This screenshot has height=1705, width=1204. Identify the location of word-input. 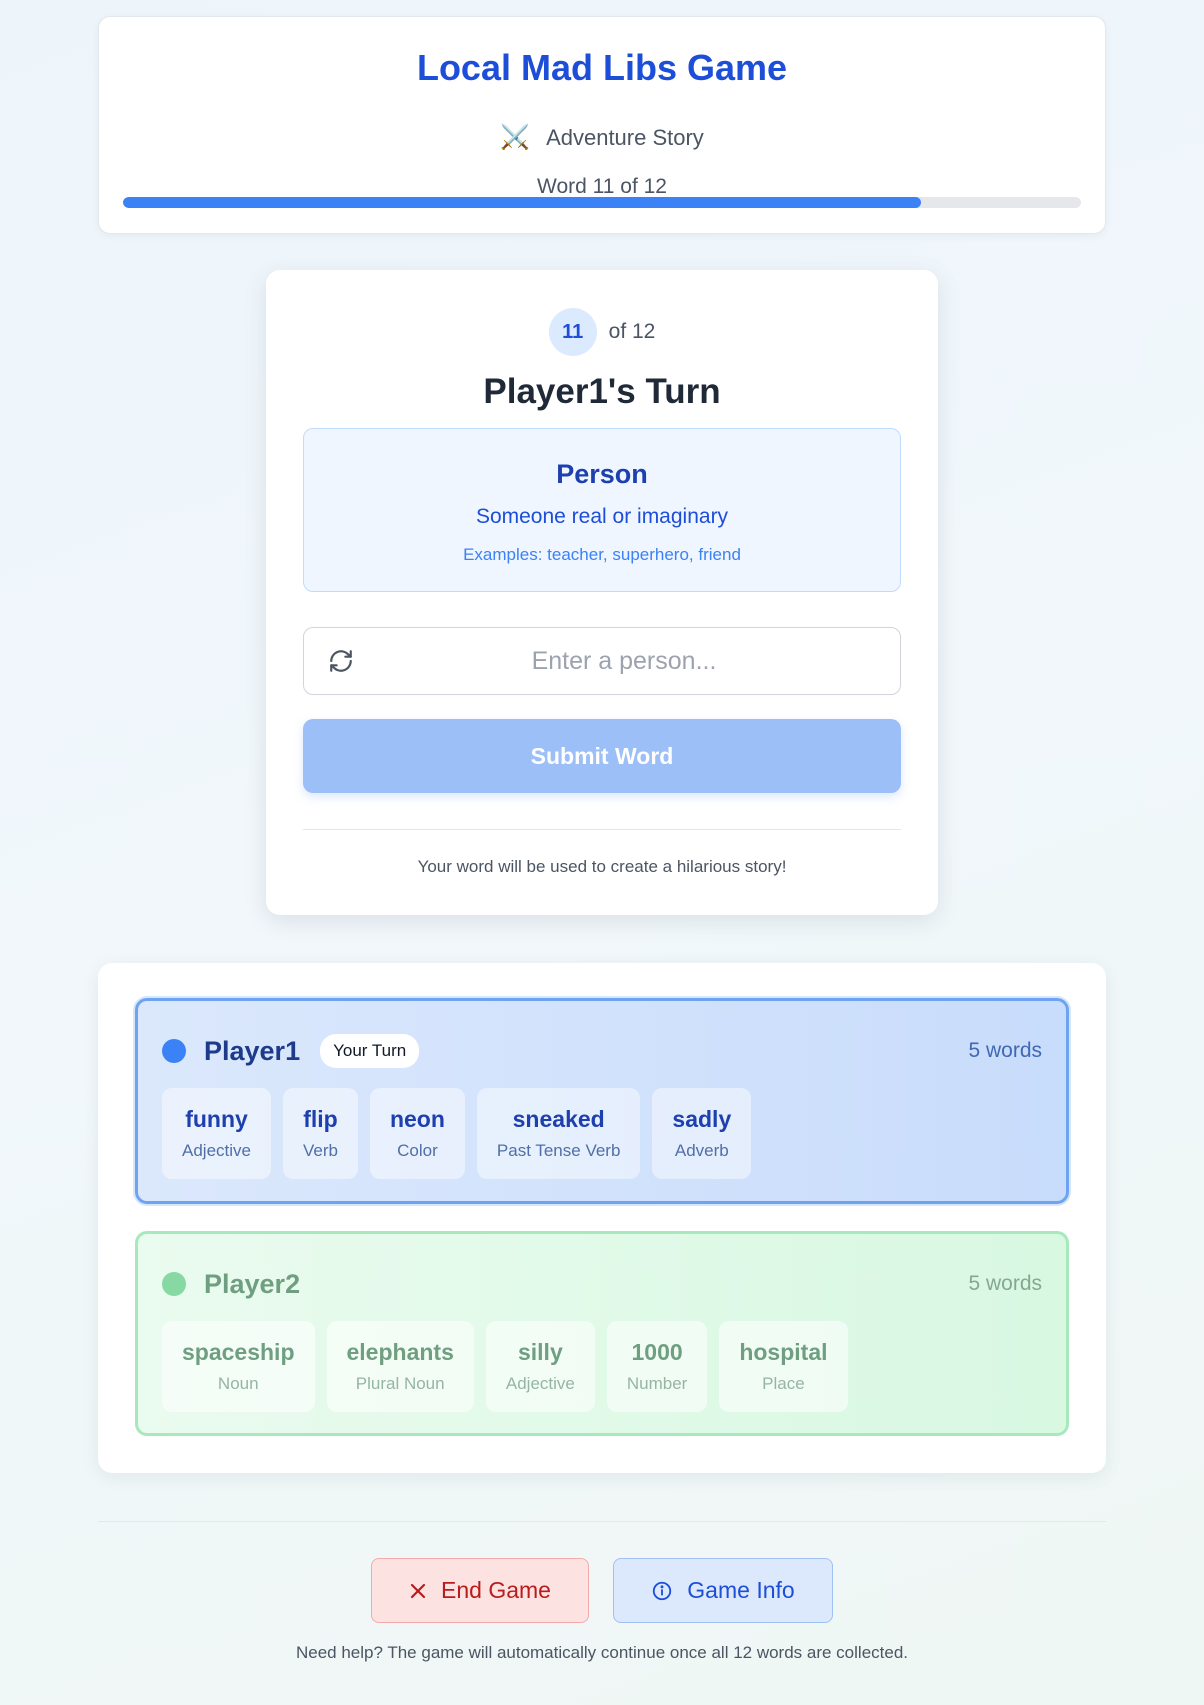
(624, 661).